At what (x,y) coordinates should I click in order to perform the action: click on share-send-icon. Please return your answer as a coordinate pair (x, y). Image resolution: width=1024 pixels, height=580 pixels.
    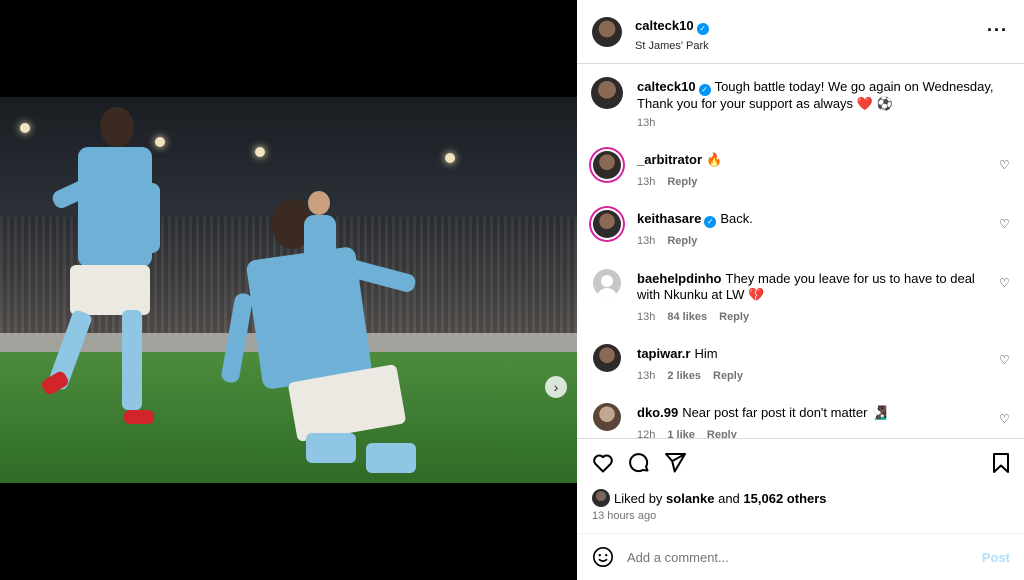
    Looking at the image, I should click on (675, 463).